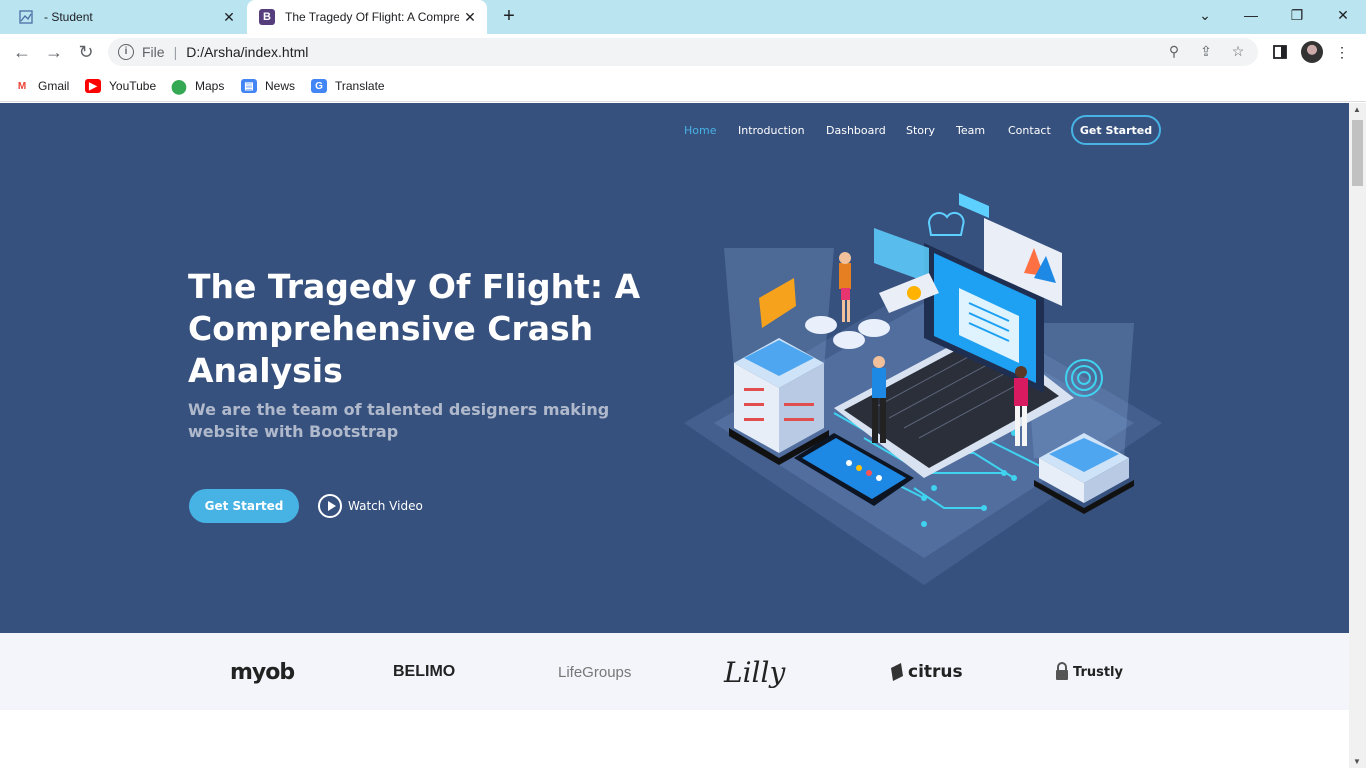  What do you see at coordinates (153, 52) in the screenshot?
I see `url-scheme: File` at bounding box center [153, 52].